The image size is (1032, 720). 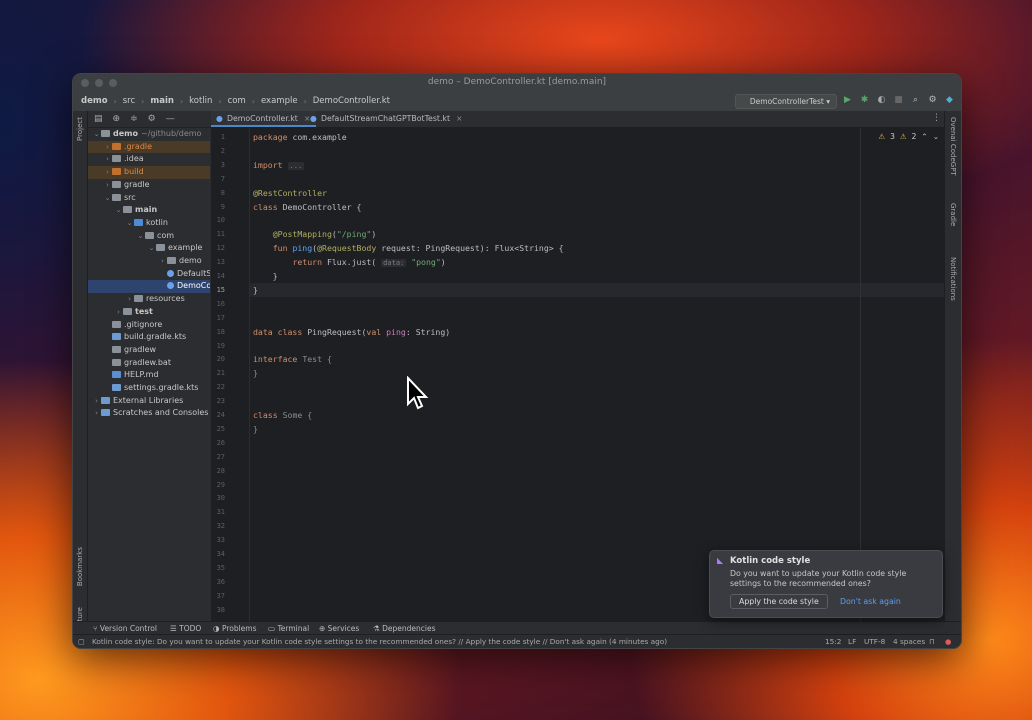 I want to click on tree-item: › test, so click(x=149, y=312).